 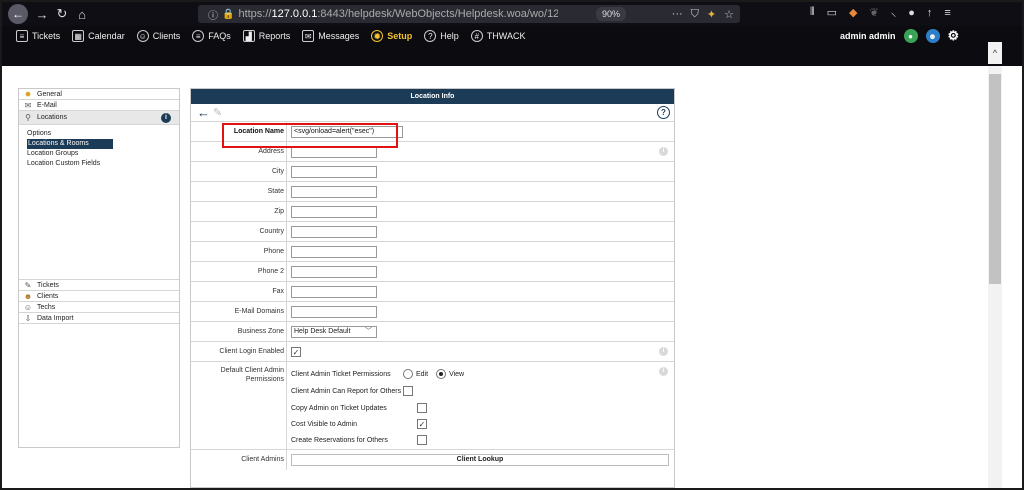 What do you see at coordinates (99, 318) in the screenshot?
I see `sidebar-item-data-import: ⇩ Data Import` at bounding box center [99, 318].